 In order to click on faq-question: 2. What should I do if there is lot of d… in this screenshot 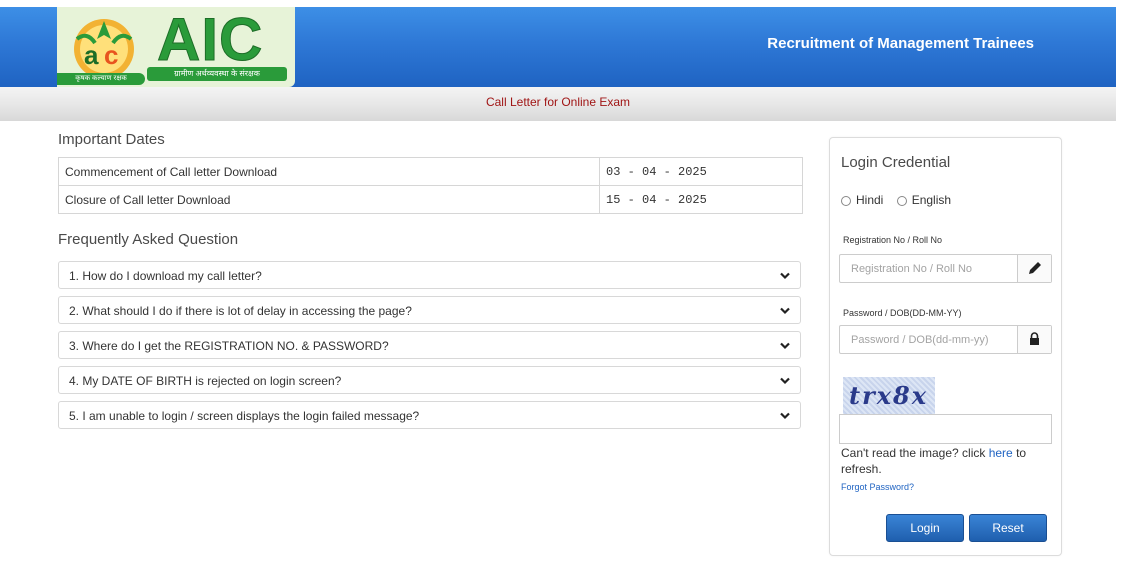, I will do `click(240, 311)`.